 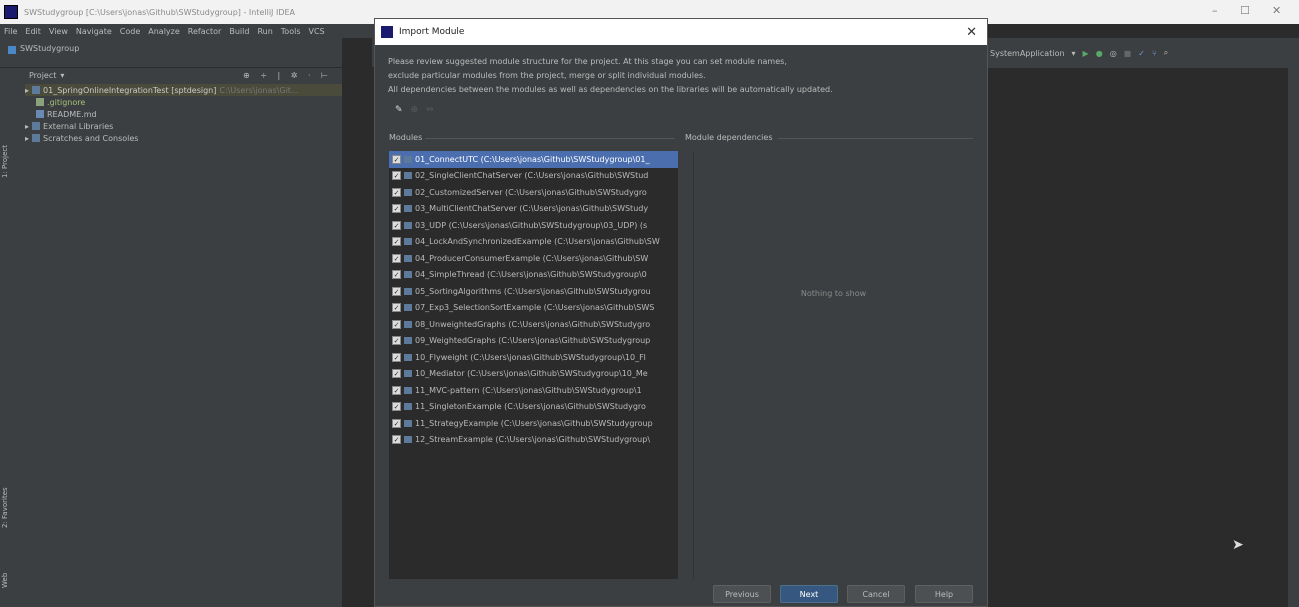 What do you see at coordinates (1086, 53) in the screenshot?
I see `run-icon: ▶` at bounding box center [1086, 53].